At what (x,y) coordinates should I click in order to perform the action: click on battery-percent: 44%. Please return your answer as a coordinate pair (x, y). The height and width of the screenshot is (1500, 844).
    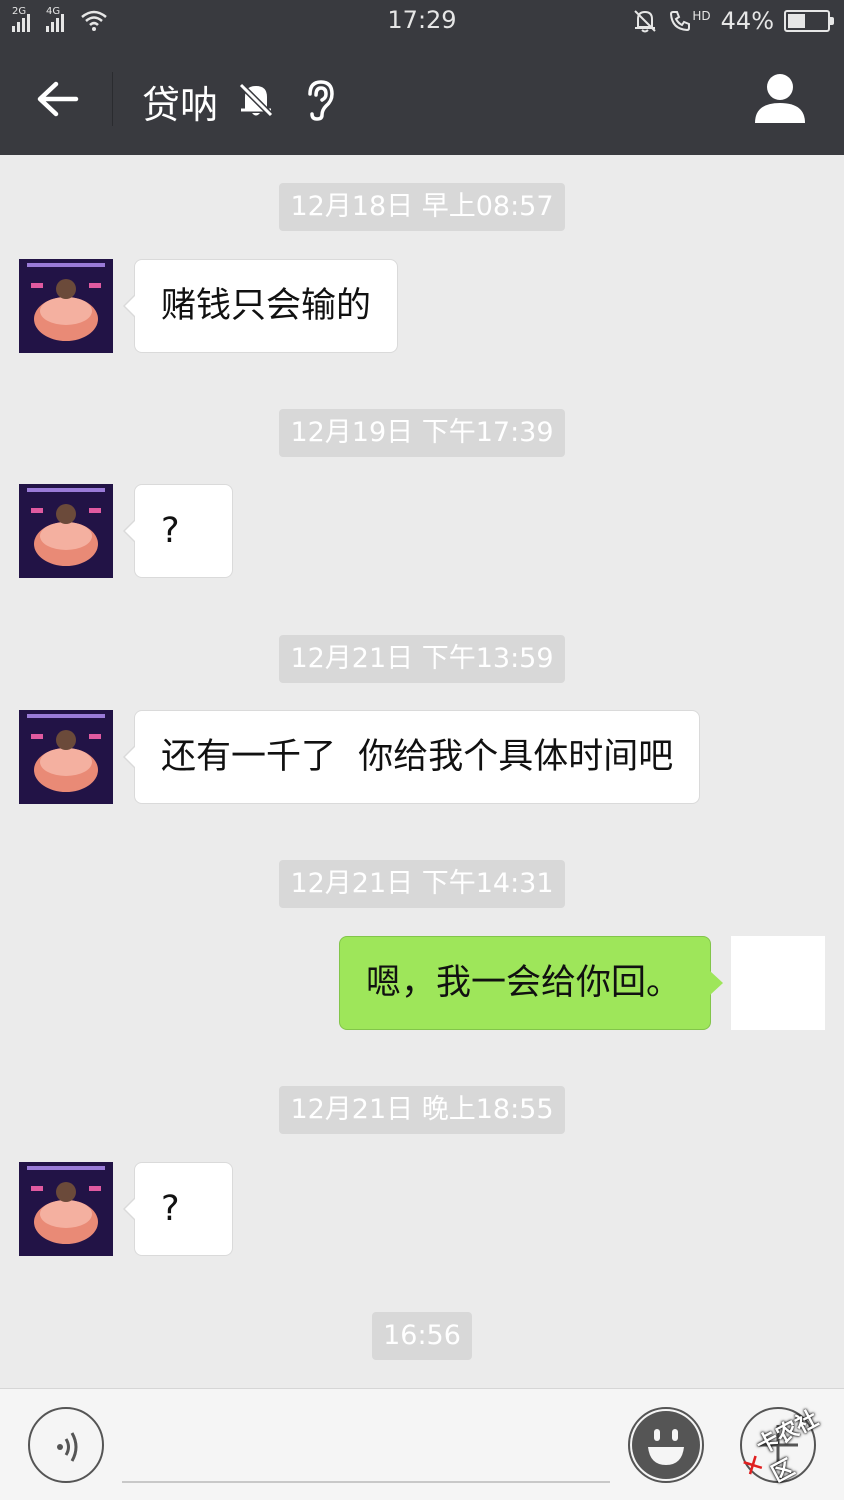
    Looking at the image, I should click on (747, 21).